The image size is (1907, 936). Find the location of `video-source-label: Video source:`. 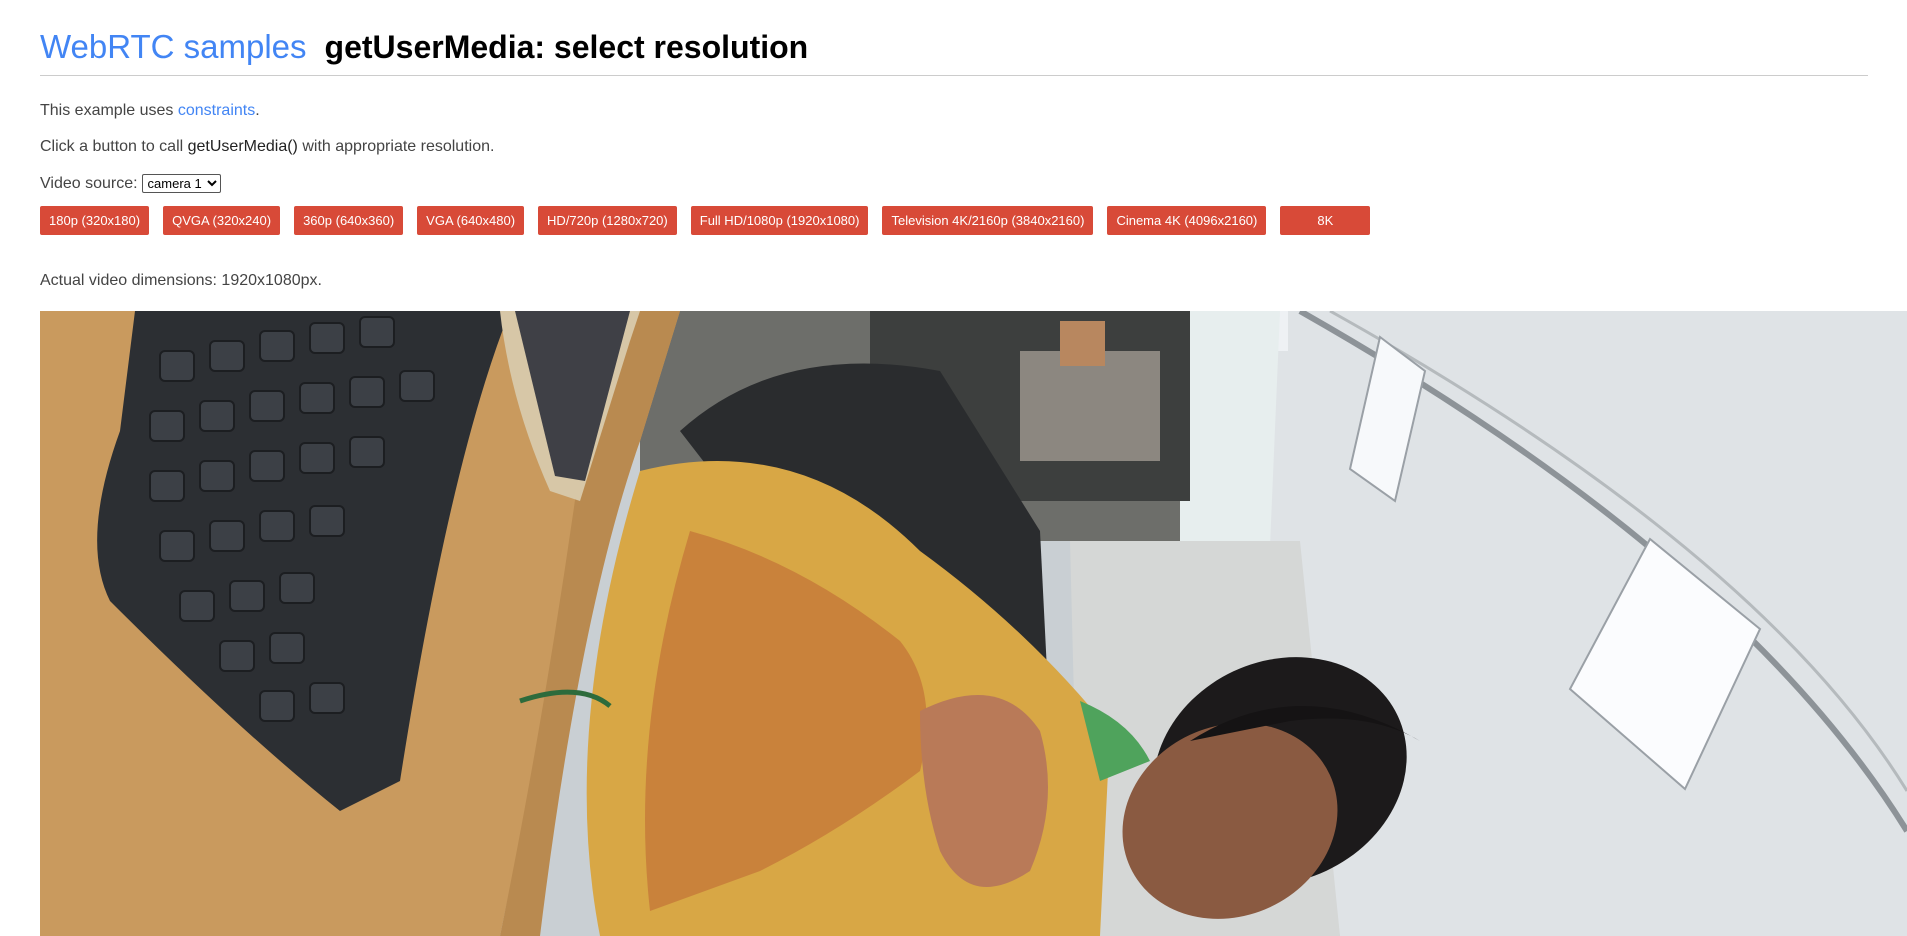

video-source-label: Video source: is located at coordinates (89, 183).